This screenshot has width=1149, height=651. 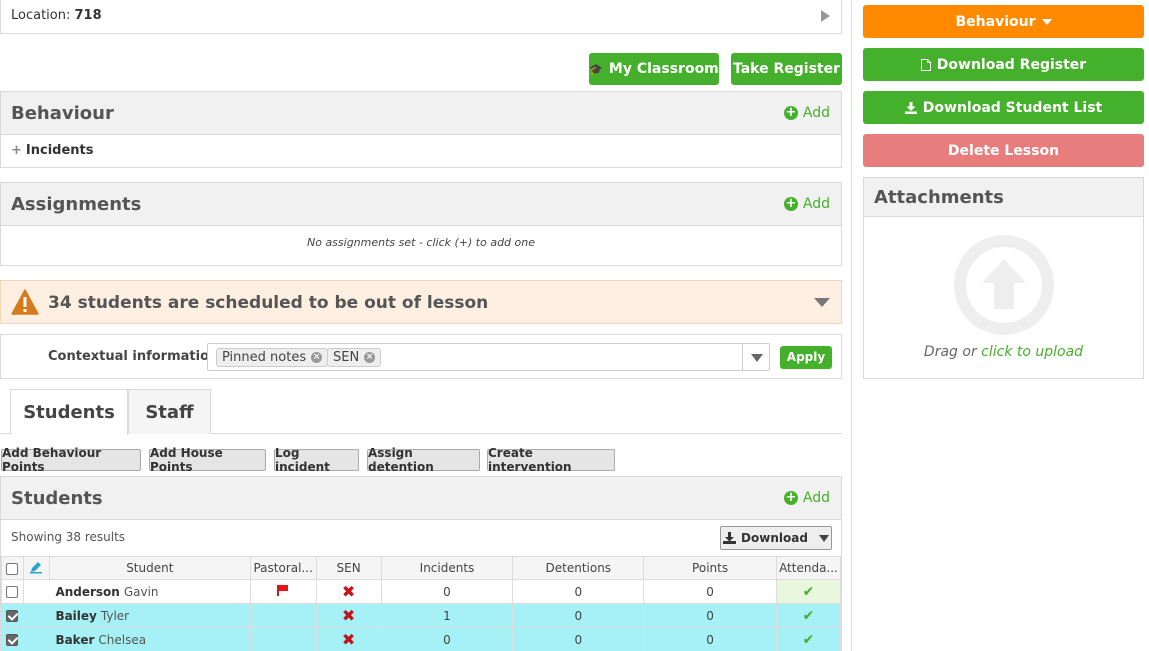 I want to click on download-register-label: Download Register, so click(x=1011, y=64).